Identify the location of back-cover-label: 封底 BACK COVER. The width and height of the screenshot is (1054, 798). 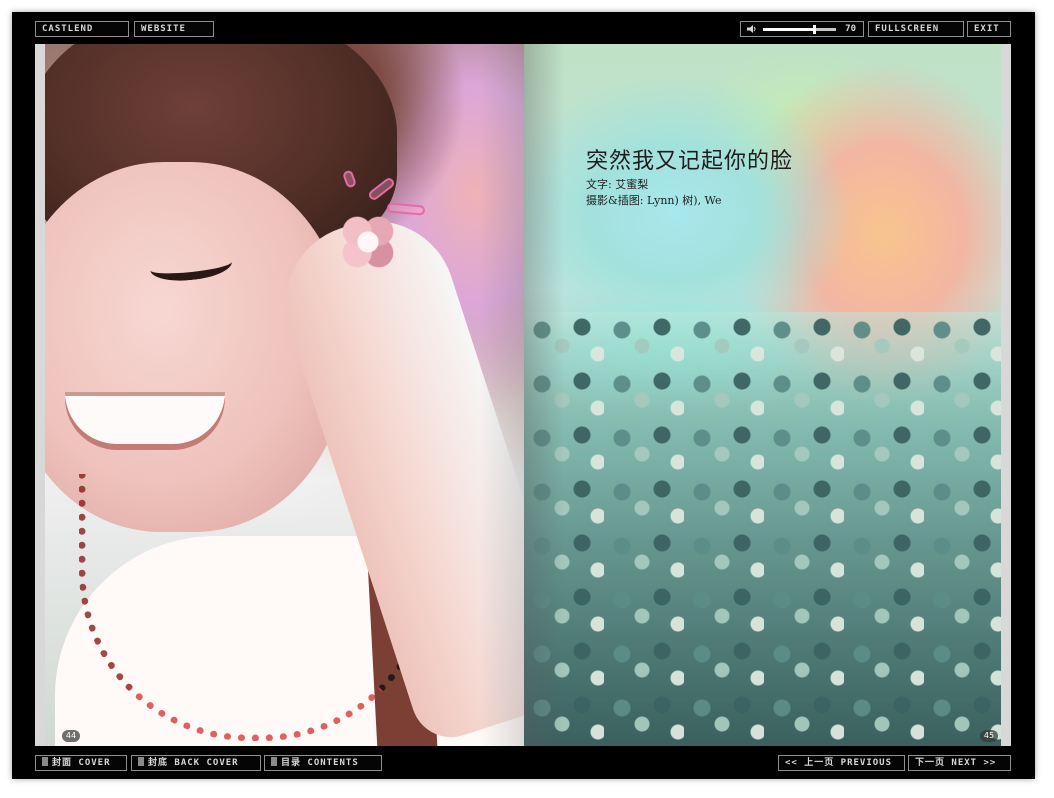
(193, 763).